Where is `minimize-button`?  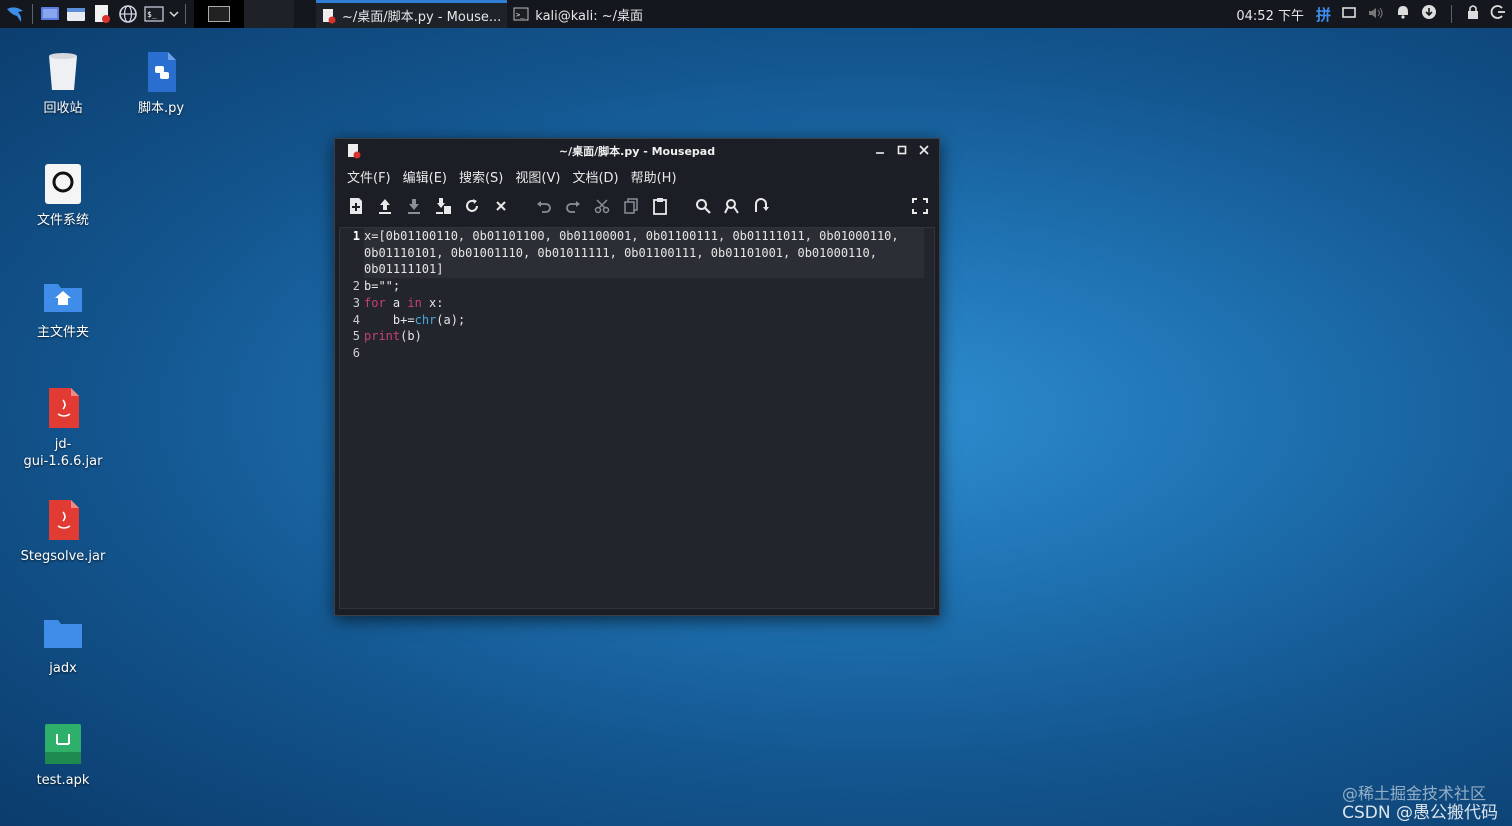
minimize-button is located at coordinates (880, 150).